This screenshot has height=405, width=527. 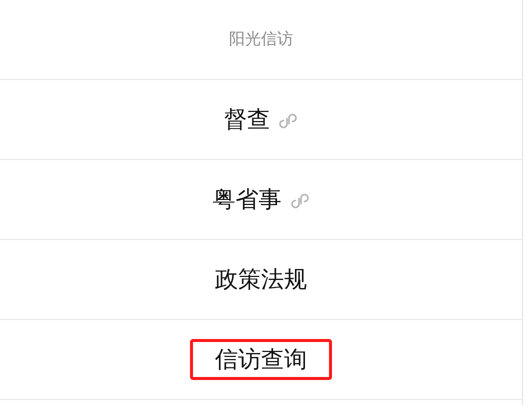 I want to click on menu-item: 督查, so click(x=261, y=119).